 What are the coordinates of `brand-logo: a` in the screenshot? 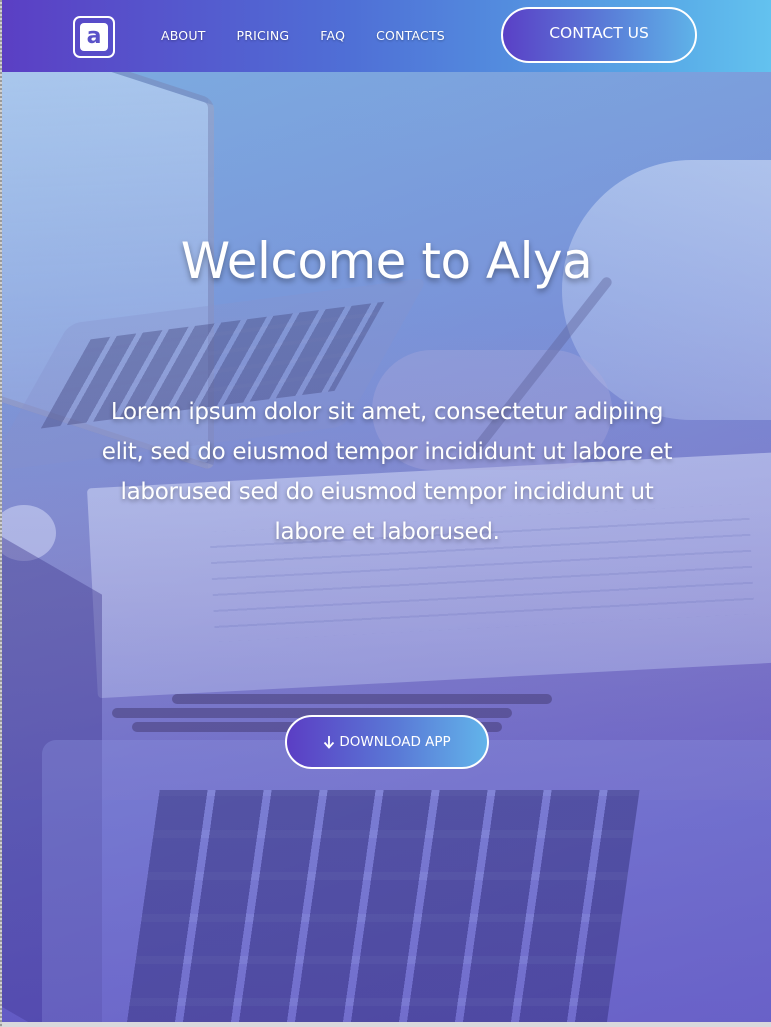 It's located at (94, 37).